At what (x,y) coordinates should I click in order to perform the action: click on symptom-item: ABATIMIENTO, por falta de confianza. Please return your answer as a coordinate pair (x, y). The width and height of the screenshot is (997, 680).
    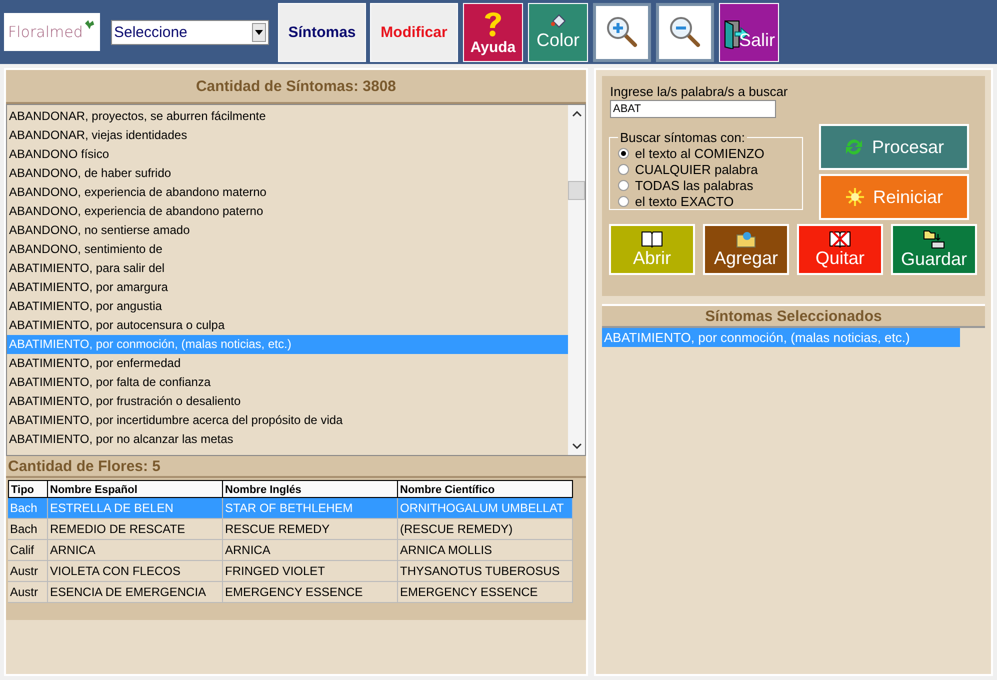
    Looking at the image, I should click on (287, 382).